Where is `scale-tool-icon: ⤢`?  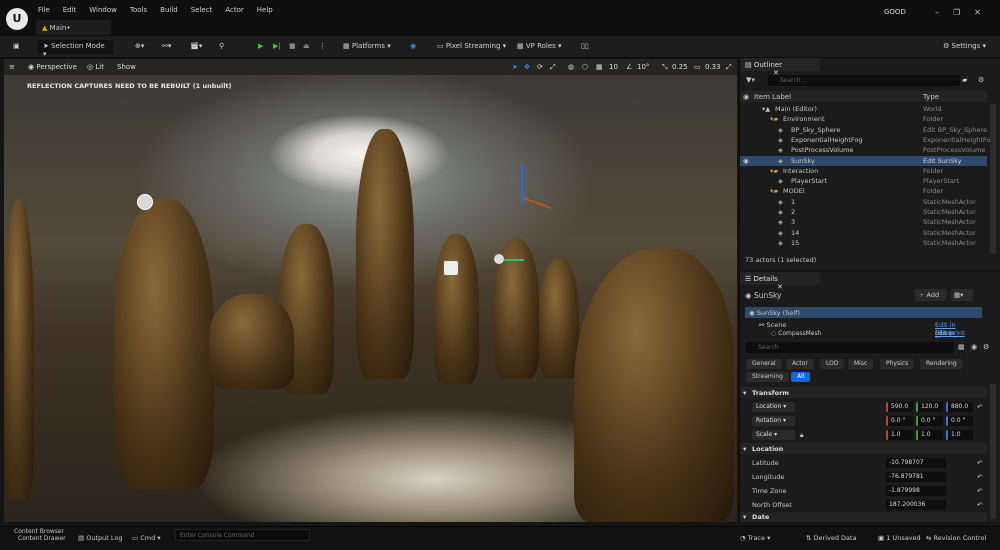
scale-tool-icon: ⤢ is located at coordinates (553, 67).